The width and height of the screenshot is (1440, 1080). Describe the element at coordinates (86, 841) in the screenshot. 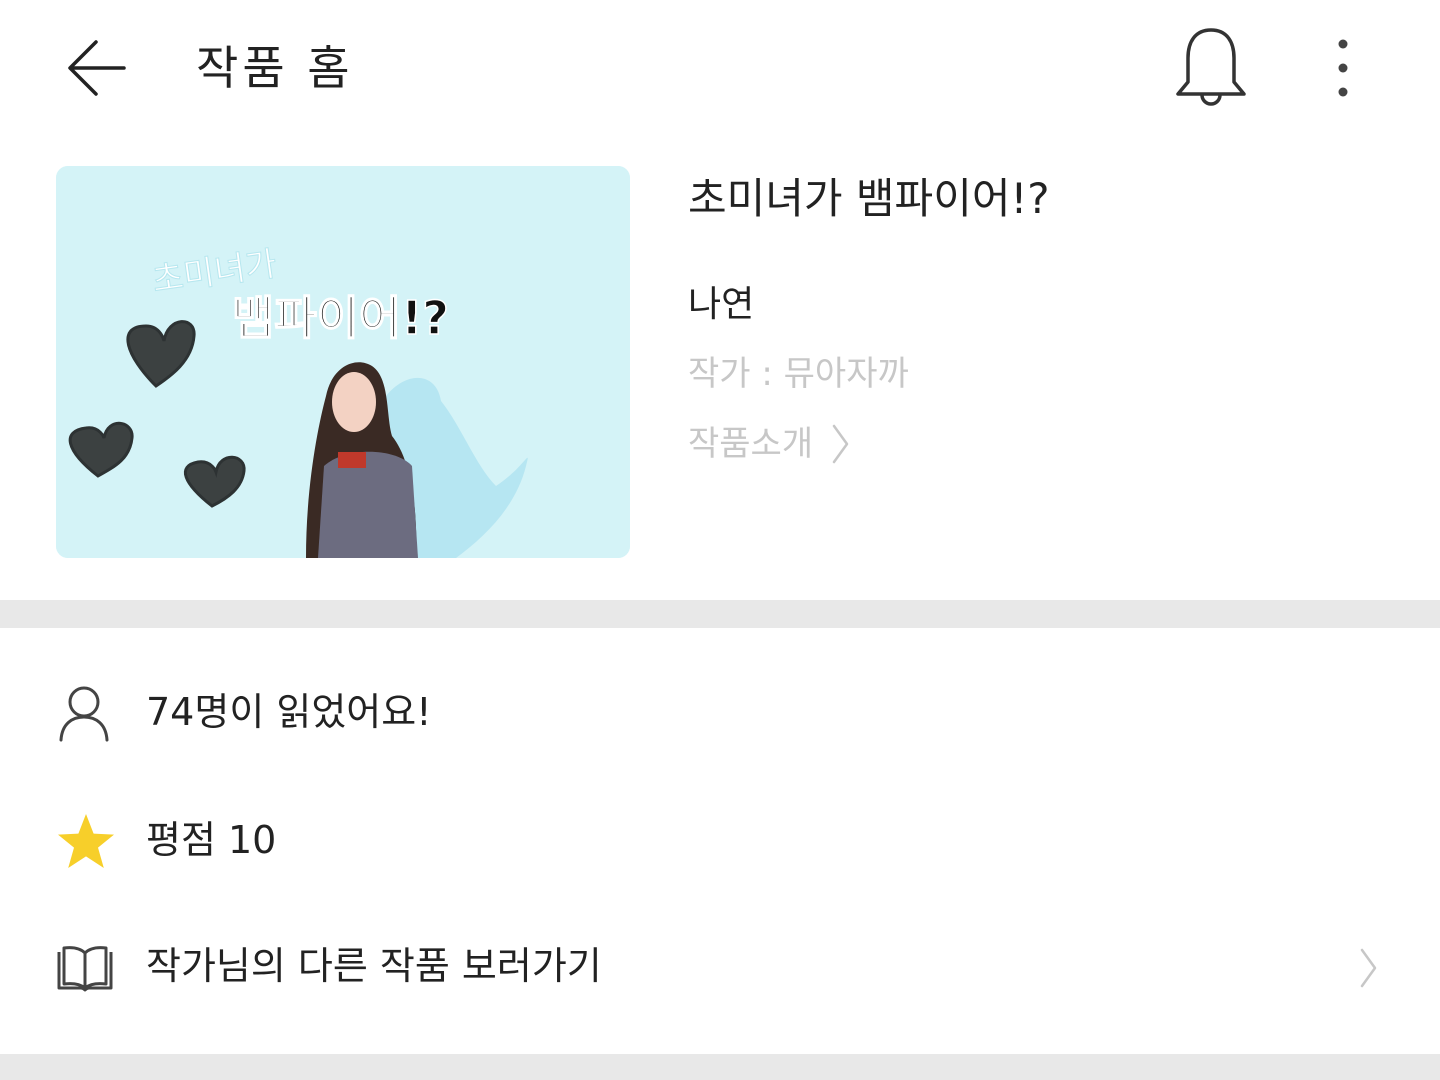

I see `star-icon` at that location.